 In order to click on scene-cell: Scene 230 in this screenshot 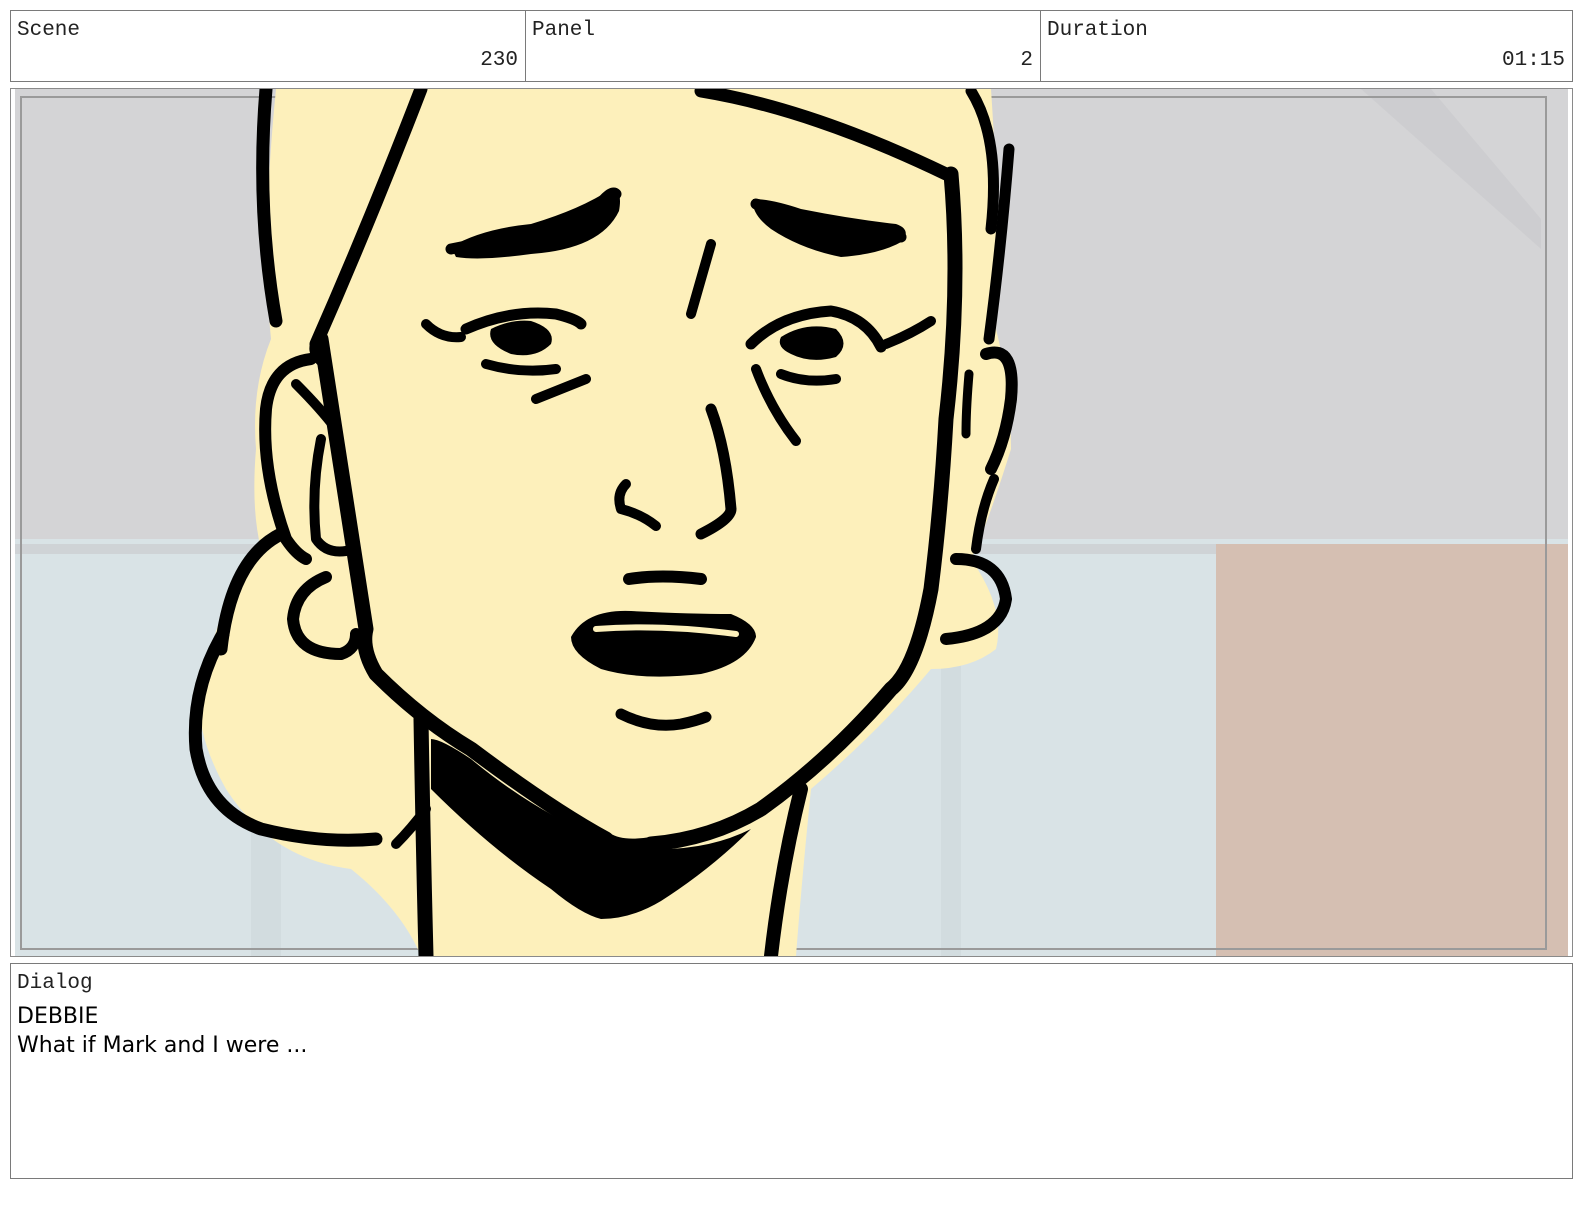, I will do `click(268, 46)`.